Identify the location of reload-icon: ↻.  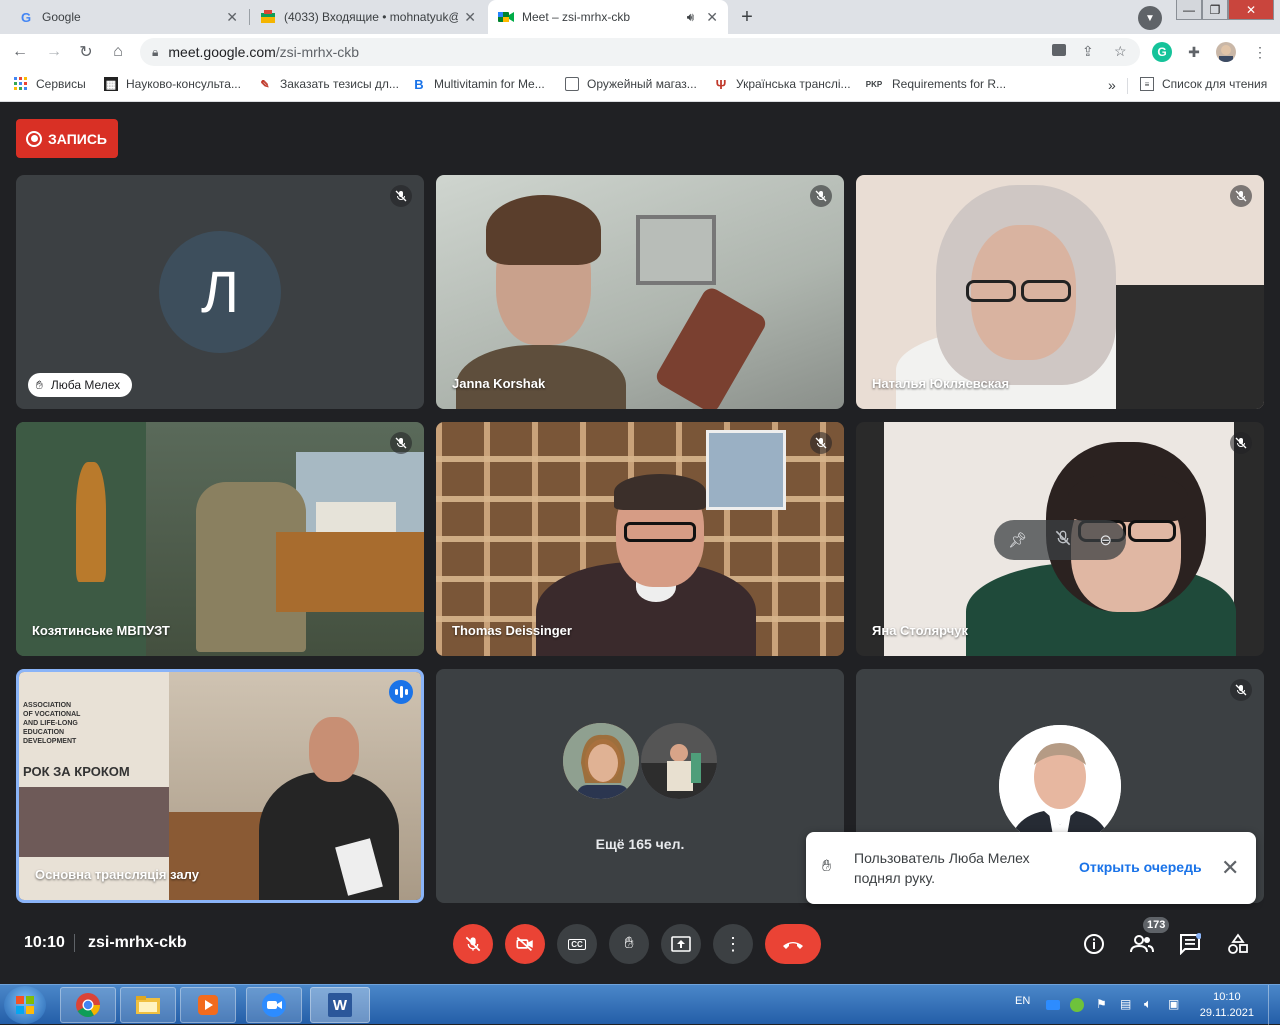
(86, 52).